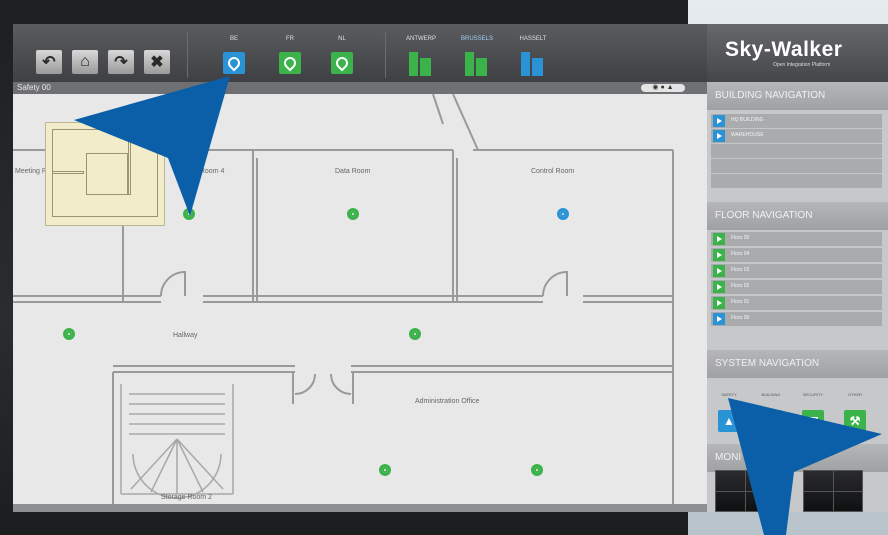 This screenshot has height=535, width=888. What do you see at coordinates (796, 303) in the screenshot?
I see `floor-item: Floor 01` at bounding box center [796, 303].